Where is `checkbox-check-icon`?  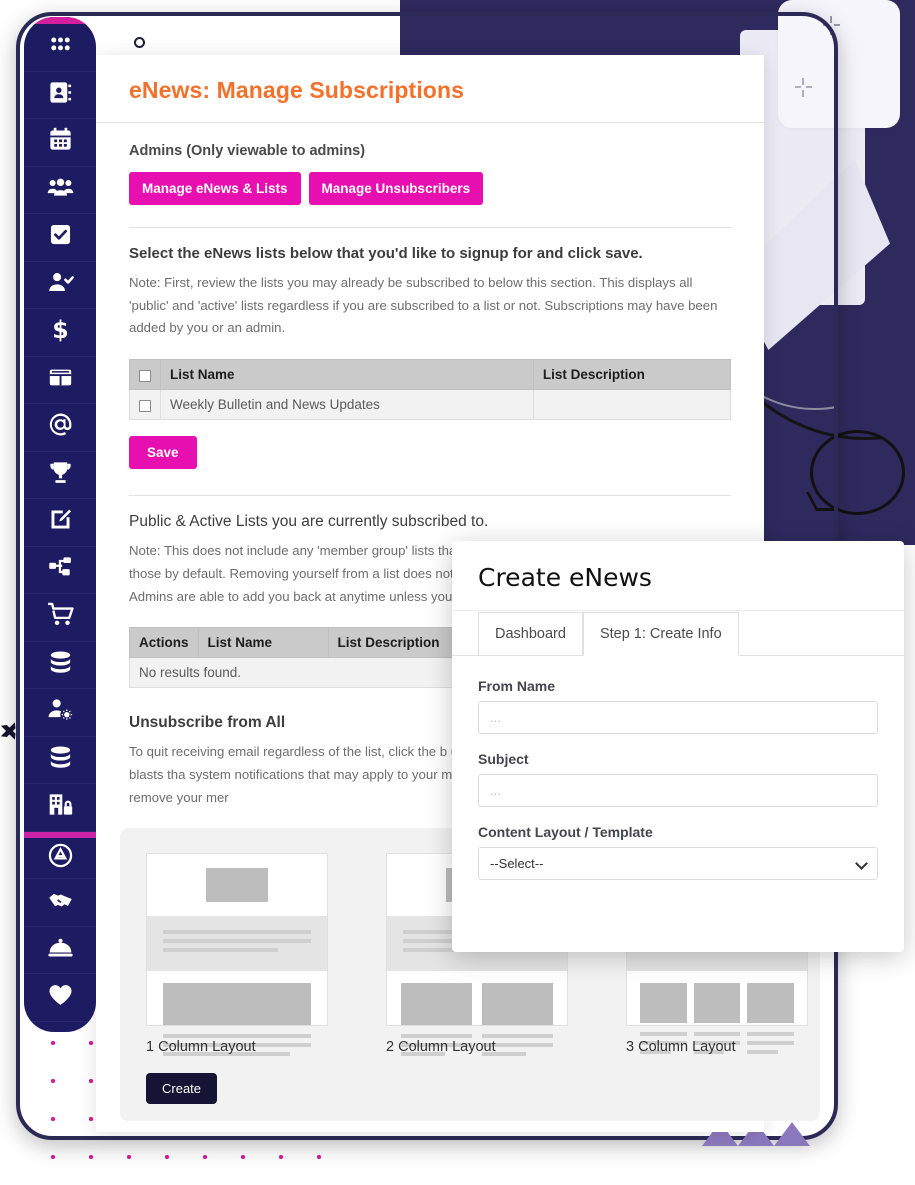
checkbox-check-icon is located at coordinates (60, 237).